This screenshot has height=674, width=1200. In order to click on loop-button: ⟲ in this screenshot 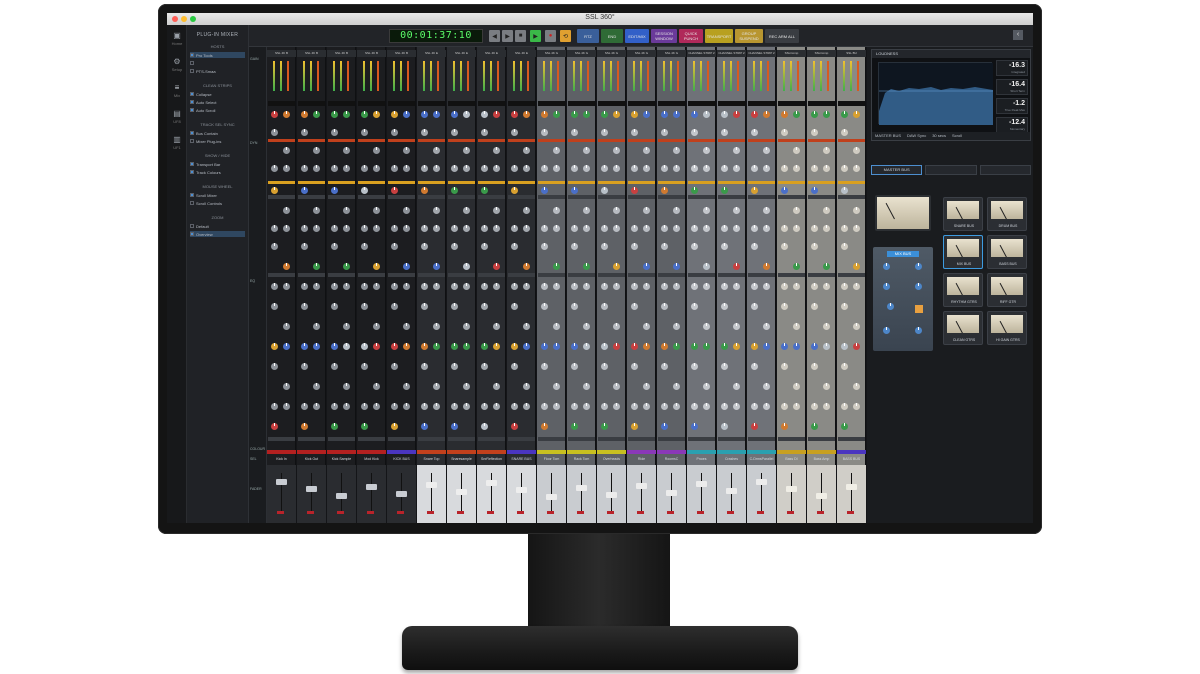, I will do `click(565, 36)`.